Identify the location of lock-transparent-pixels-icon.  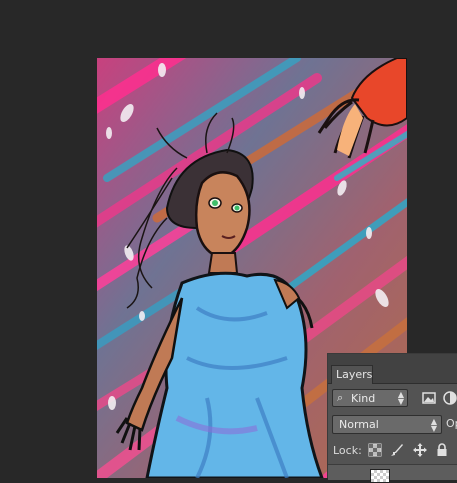
(375, 450).